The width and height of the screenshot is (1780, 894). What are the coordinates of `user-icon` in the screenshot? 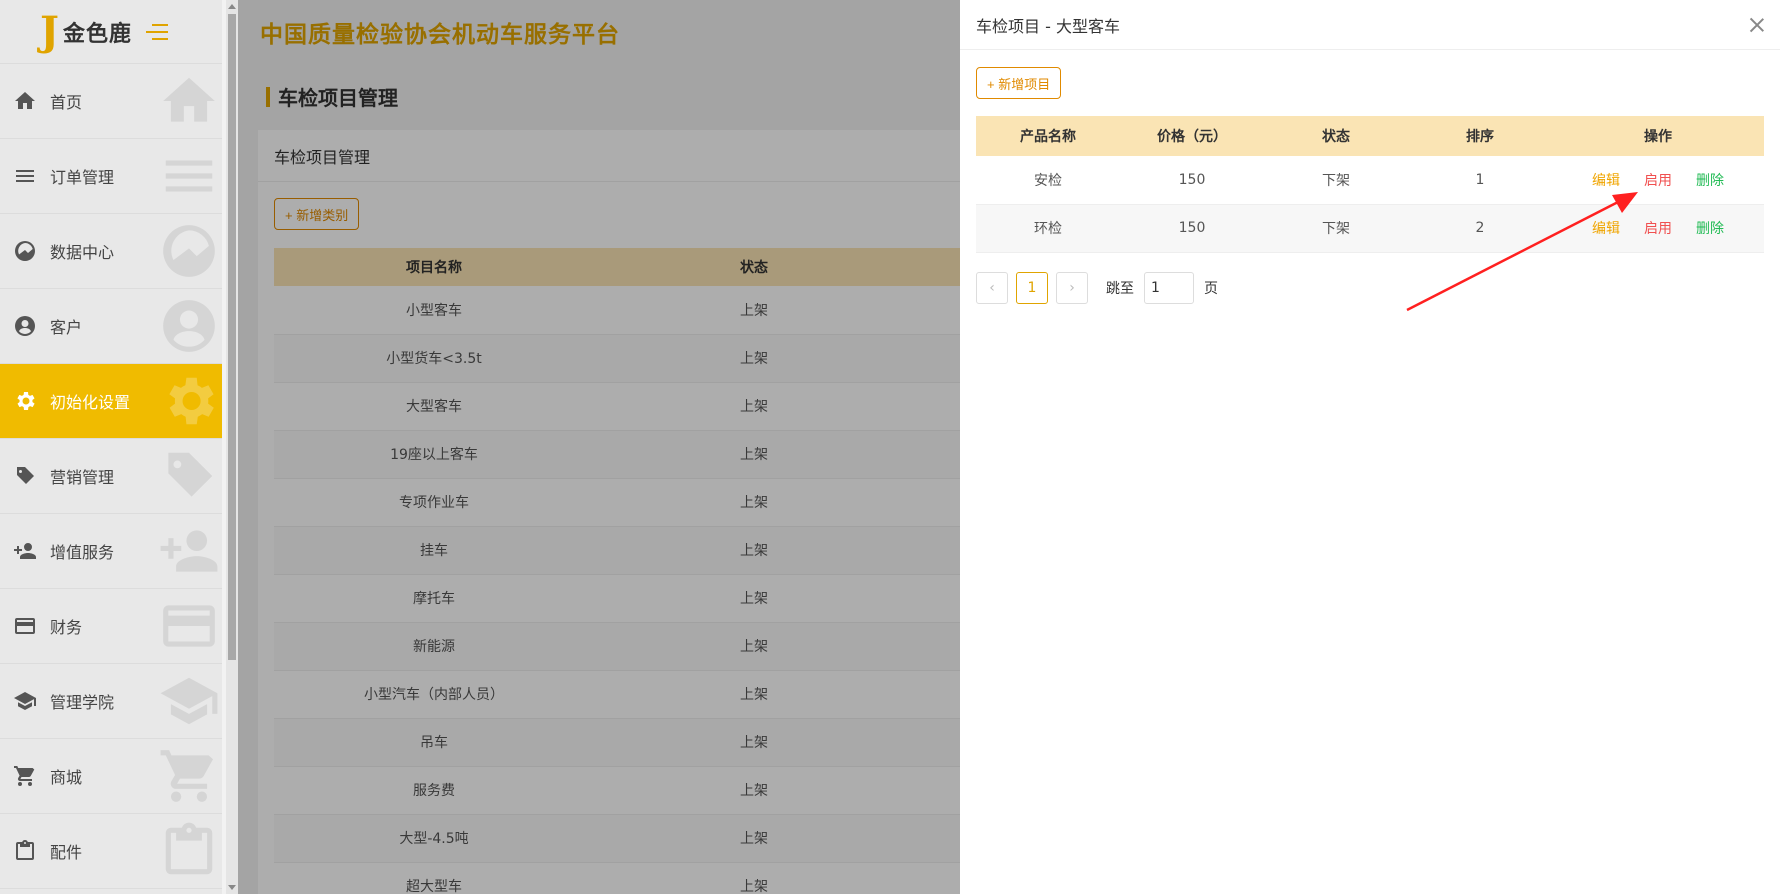 It's located at (25, 326).